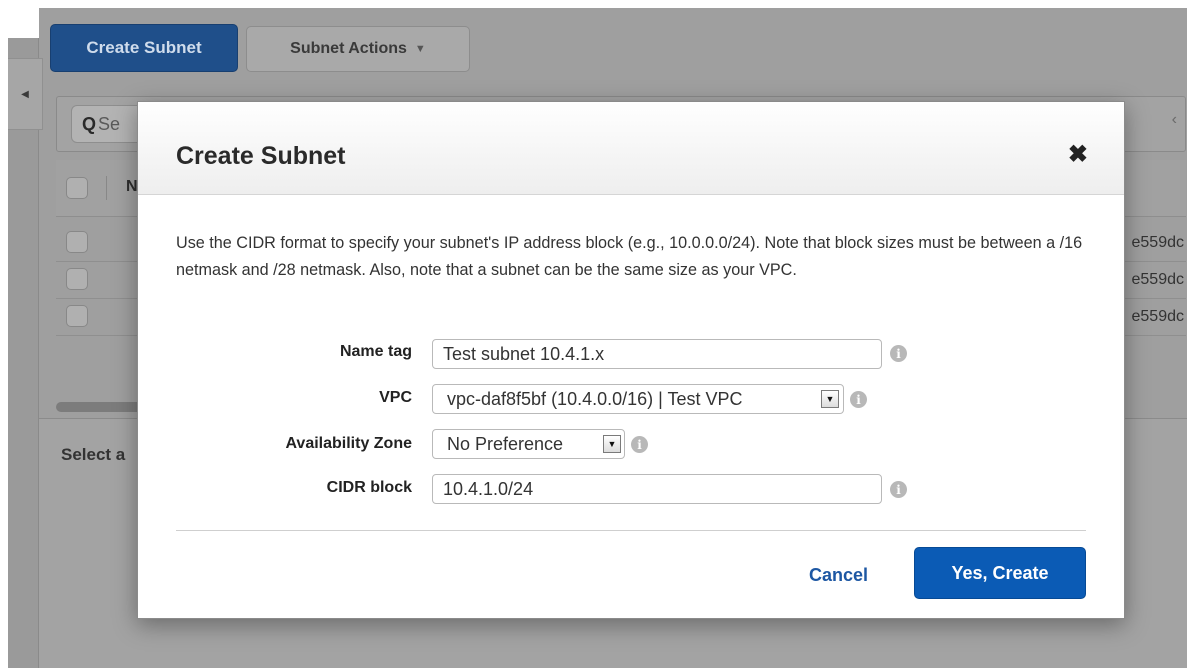  What do you see at coordinates (657, 354) in the screenshot?
I see `name-tag-input` at bounding box center [657, 354].